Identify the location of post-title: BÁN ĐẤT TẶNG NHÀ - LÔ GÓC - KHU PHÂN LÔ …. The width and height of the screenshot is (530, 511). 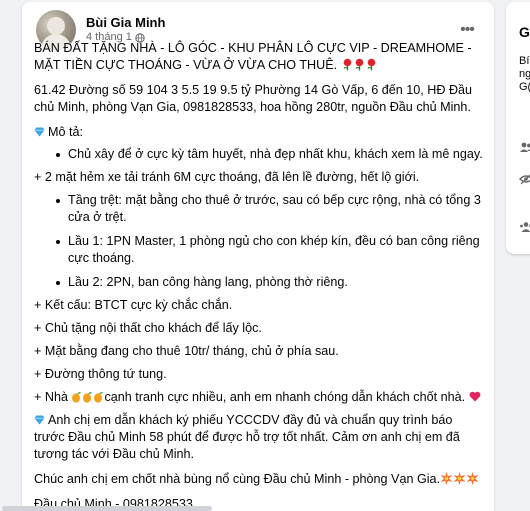
(259, 57).